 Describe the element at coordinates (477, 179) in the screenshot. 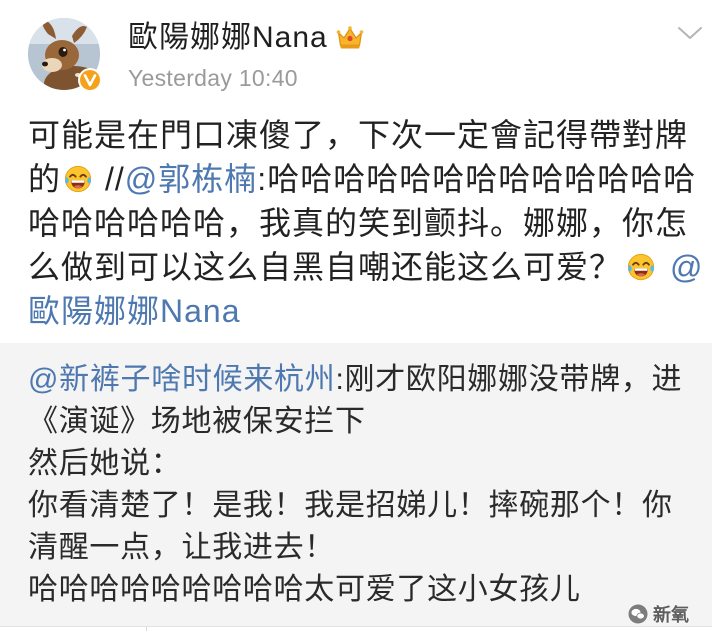

I see `post-text: :哈哈哈哈哈哈哈哈哈哈哈哈哈` at that location.